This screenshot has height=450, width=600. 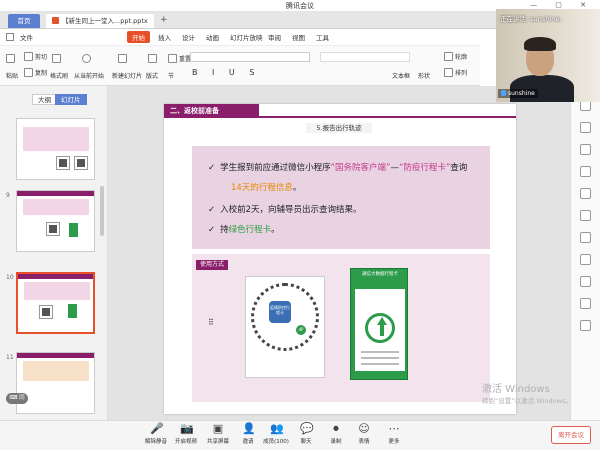 What do you see at coordinates (44, 99) in the screenshot?
I see `tab-outline: 大纲` at bounding box center [44, 99].